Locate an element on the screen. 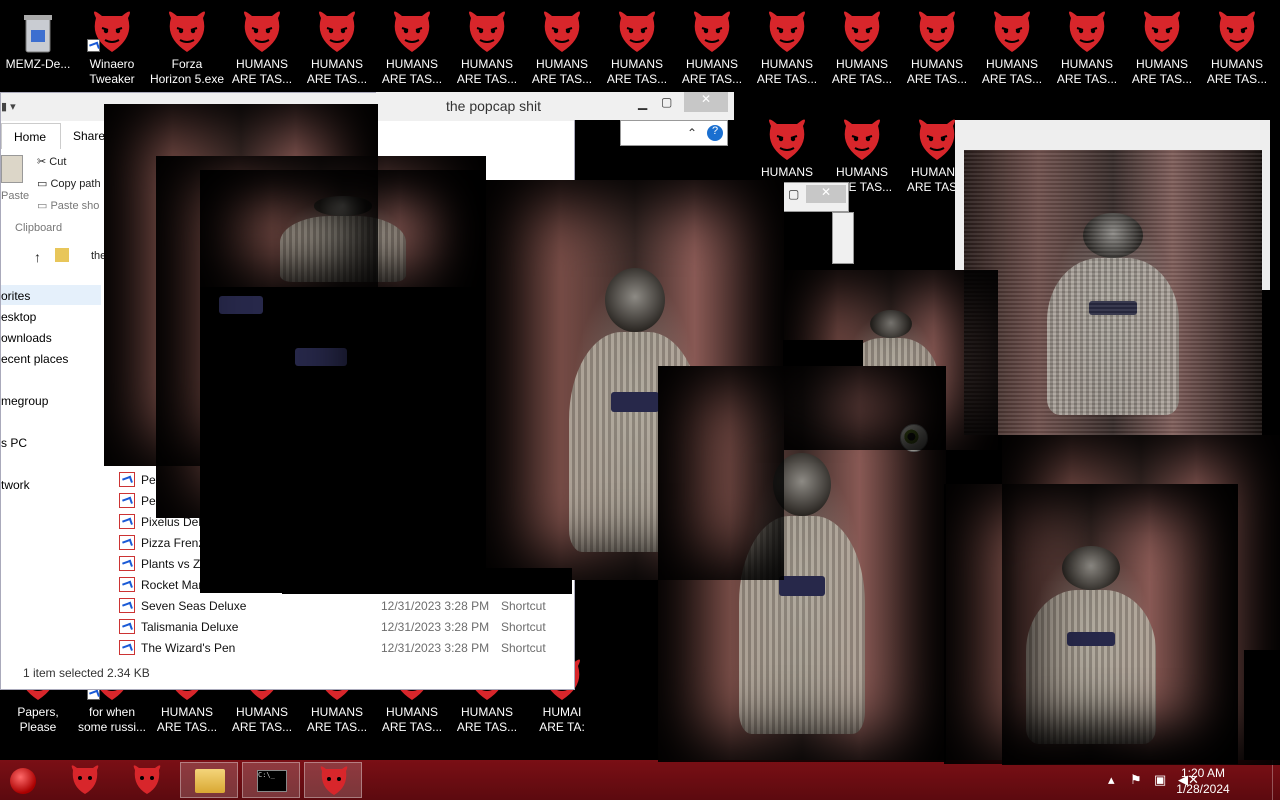 Image resolution: width=1280 pixels, height=800 pixels. tab-home: Home is located at coordinates (31, 136).